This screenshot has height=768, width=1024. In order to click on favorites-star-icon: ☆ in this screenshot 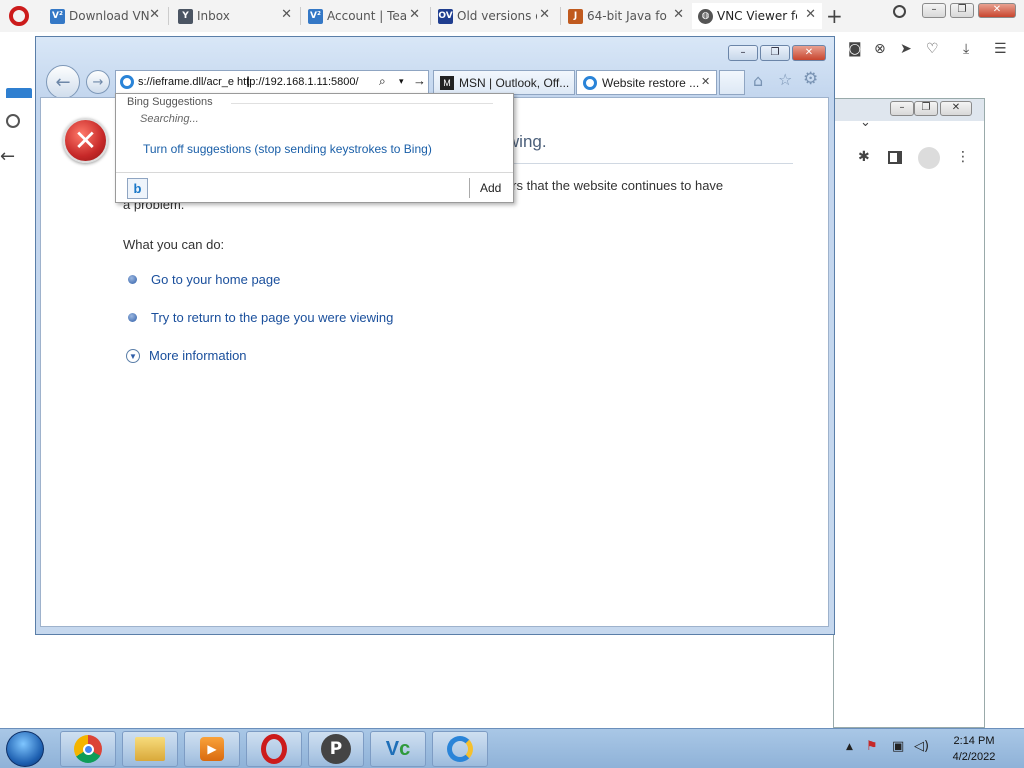, I will do `click(785, 79)`.